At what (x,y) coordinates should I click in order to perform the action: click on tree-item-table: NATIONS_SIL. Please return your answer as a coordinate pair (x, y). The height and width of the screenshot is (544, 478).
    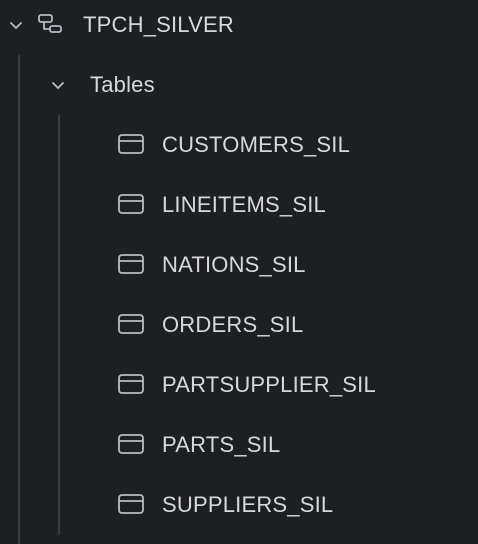
    Looking at the image, I should click on (239, 265).